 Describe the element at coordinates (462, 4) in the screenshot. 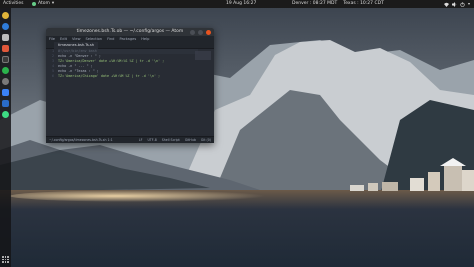

I see `power-icon` at that location.